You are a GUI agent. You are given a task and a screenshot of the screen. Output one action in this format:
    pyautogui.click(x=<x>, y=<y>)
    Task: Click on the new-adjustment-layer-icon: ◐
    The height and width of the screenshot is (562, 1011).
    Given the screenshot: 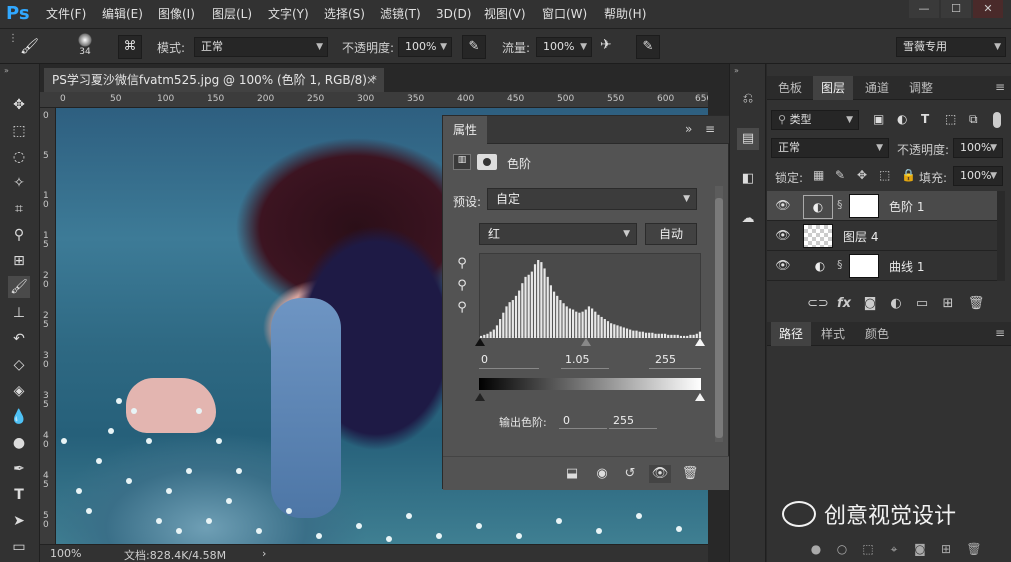 What is the action you would take?
    pyautogui.click(x=896, y=305)
    